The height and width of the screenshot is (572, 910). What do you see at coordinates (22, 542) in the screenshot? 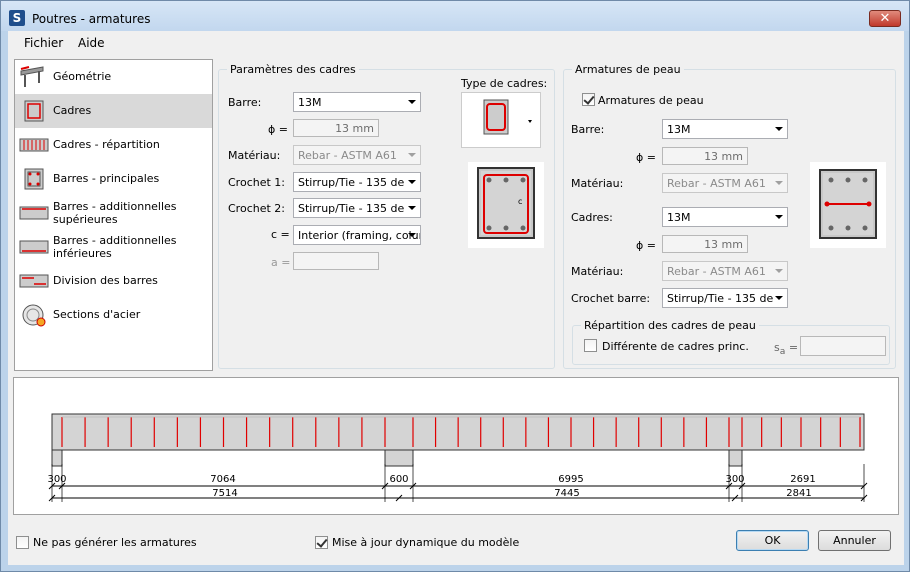
I see `ne-pas-generer-checkbox` at bounding box center [22, 542].